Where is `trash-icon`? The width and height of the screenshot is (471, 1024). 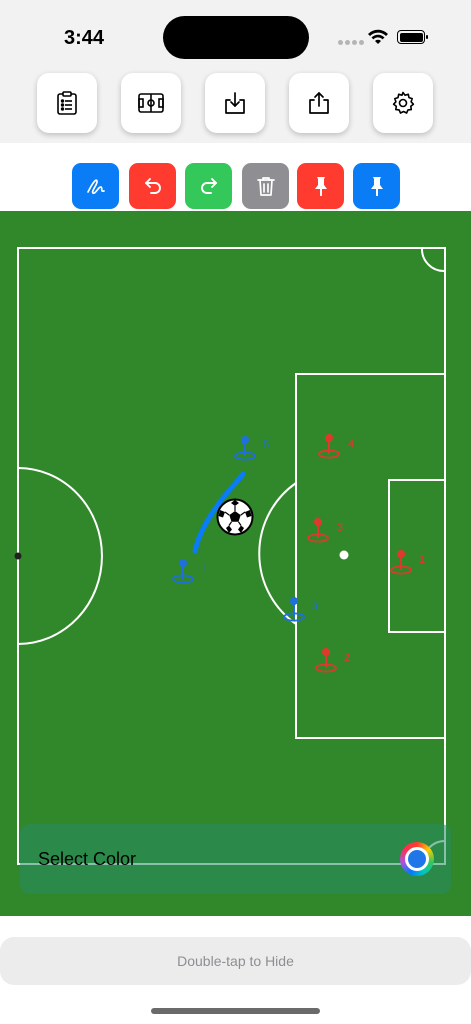
trash-icon is located at coordinates (265, 186).